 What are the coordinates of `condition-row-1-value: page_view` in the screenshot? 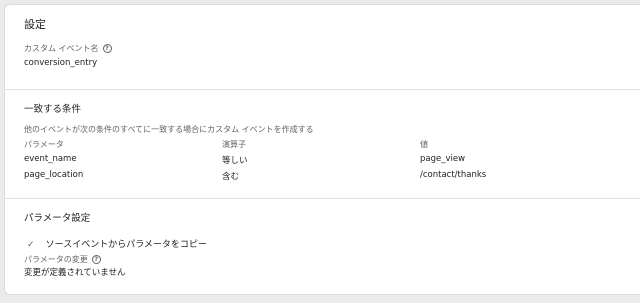 It's located at (443, 159).